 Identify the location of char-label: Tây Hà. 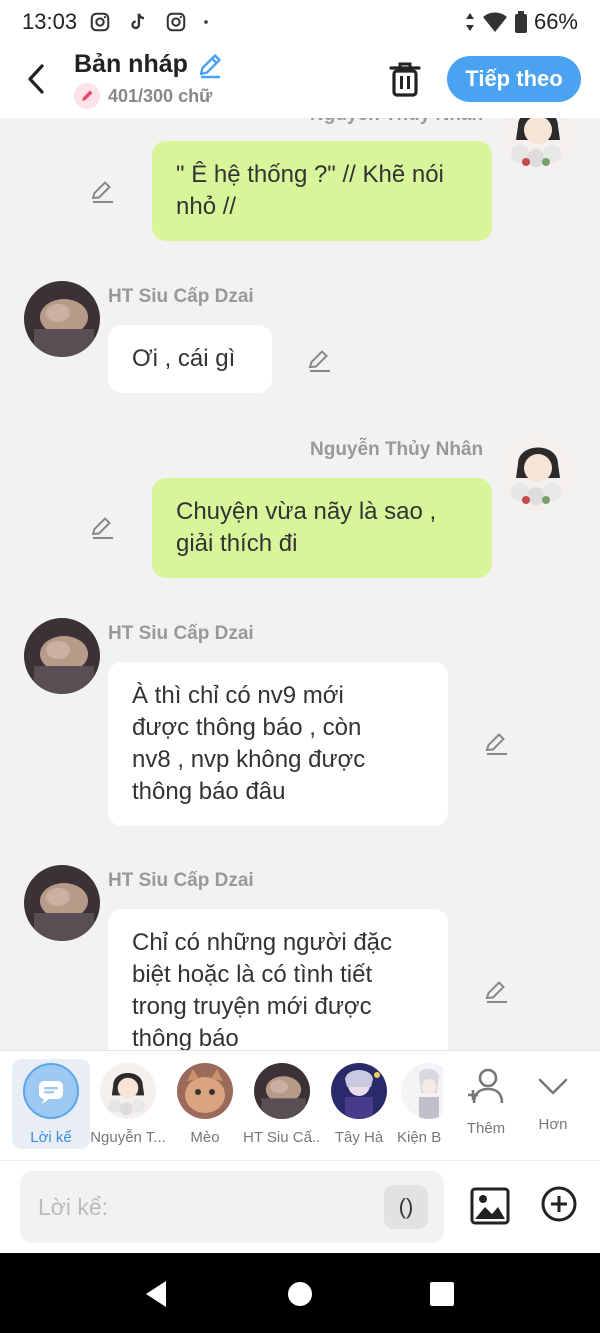
(359, 1137).